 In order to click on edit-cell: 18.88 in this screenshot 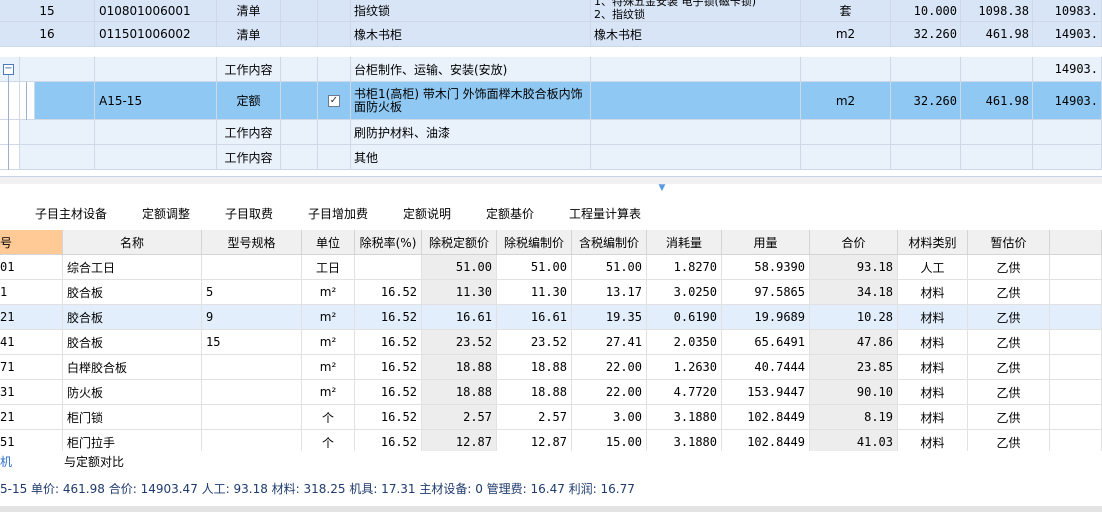, I will do `click(534, 392)`.